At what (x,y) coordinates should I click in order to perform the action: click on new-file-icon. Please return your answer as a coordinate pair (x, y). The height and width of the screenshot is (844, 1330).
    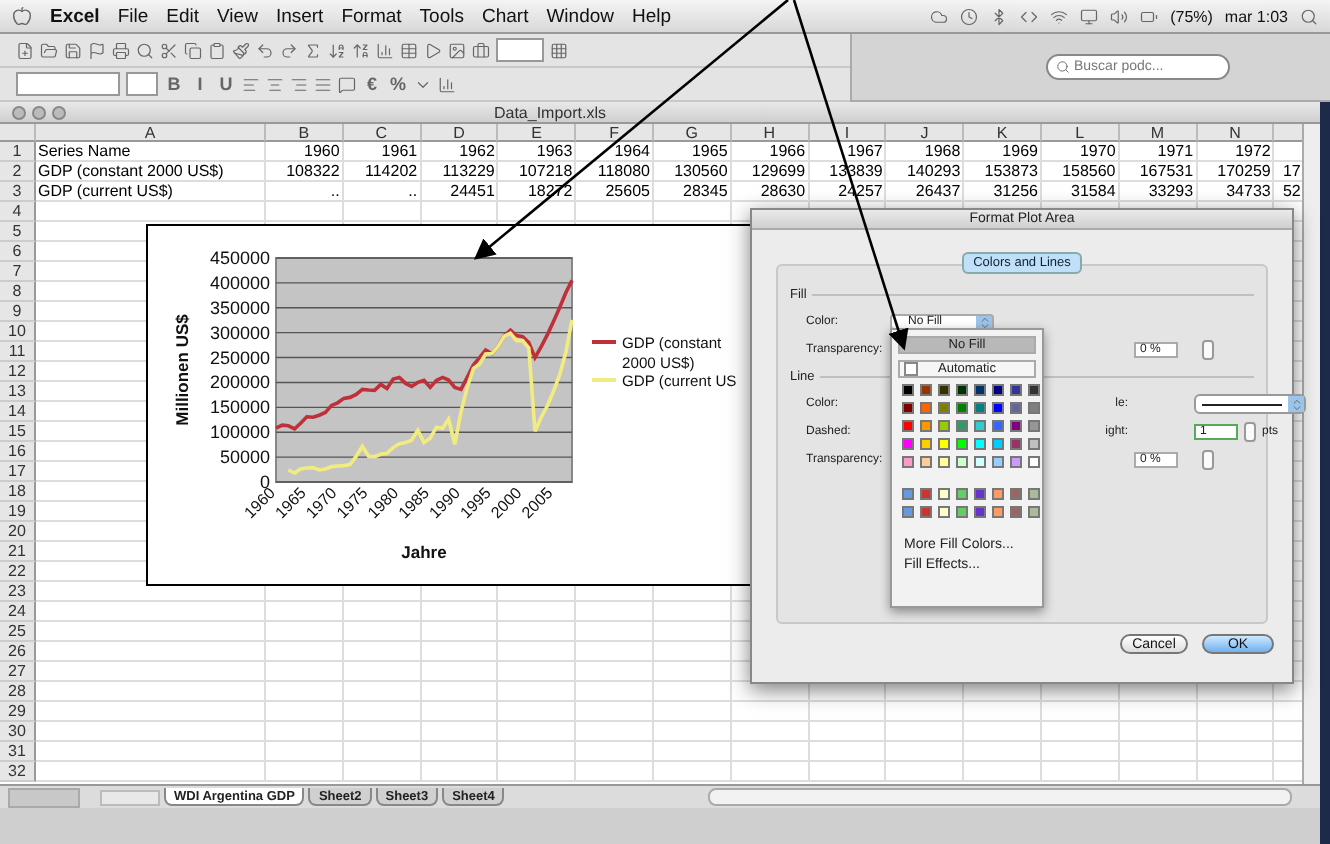
    Looking at the image, I should click on (25, 50).